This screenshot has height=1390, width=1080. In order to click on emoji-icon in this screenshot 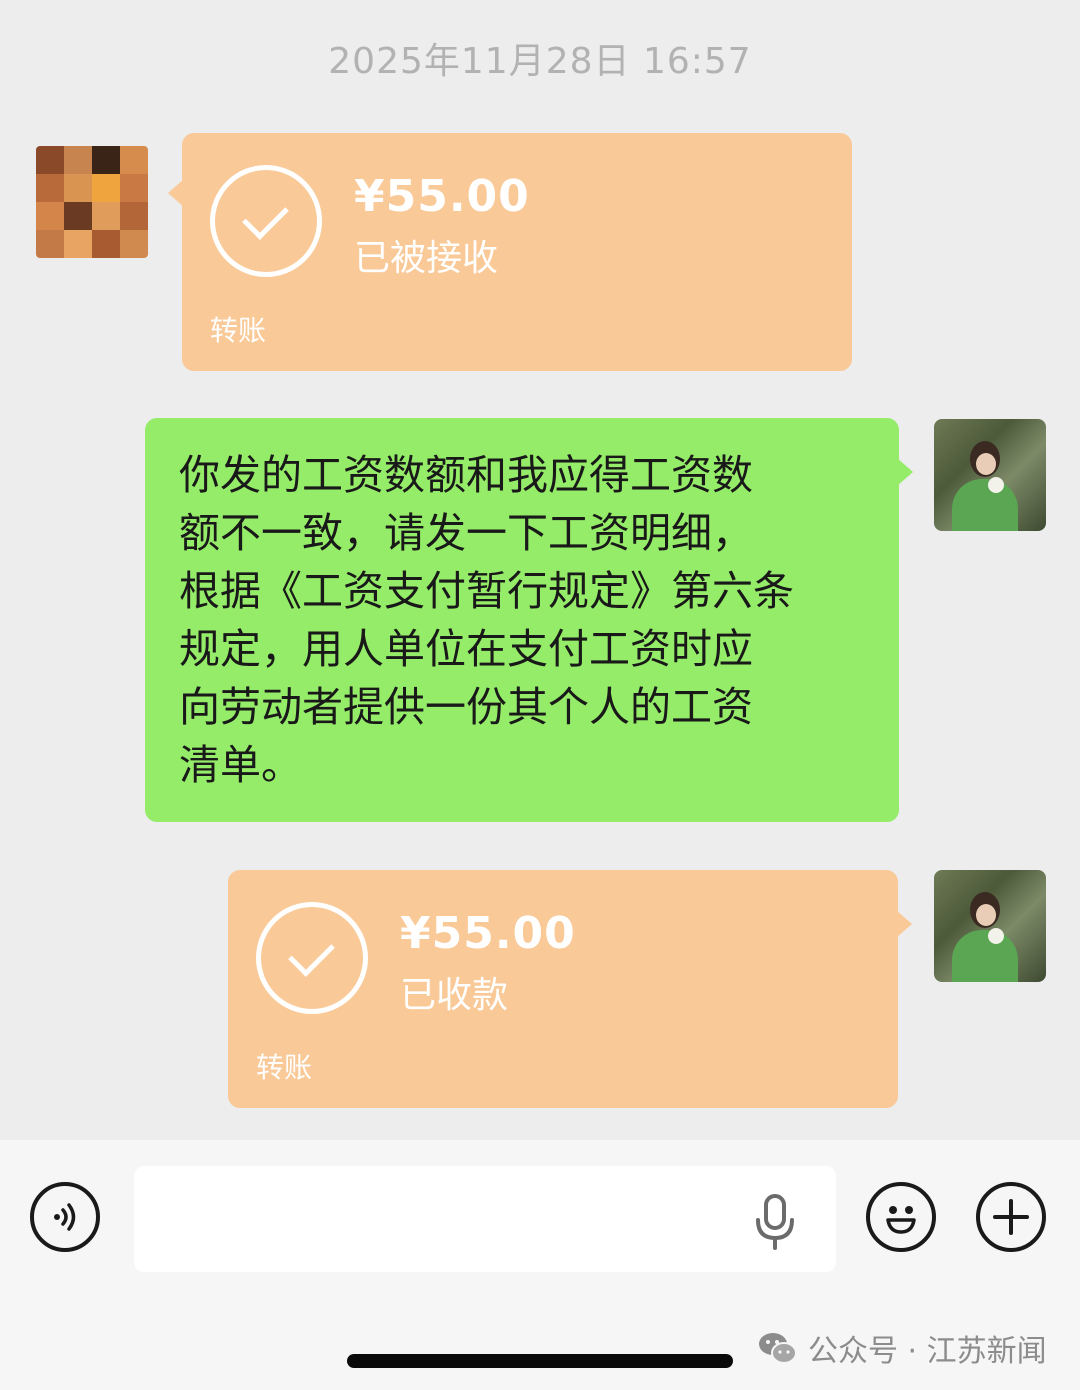, I will do `click(901, 1217)`.